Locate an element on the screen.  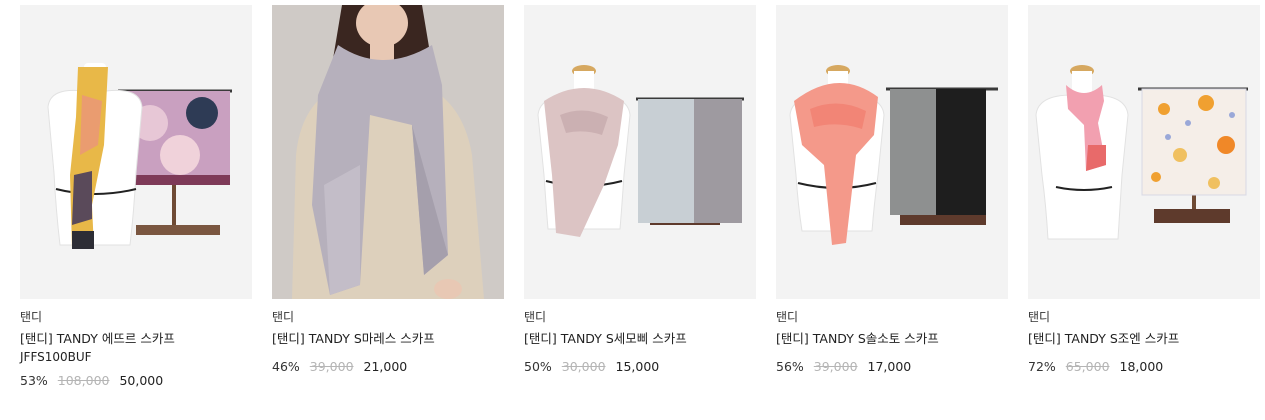
product-name: [탠디] TANDY S마레스 스카프 is located at coordinates (388, 339).